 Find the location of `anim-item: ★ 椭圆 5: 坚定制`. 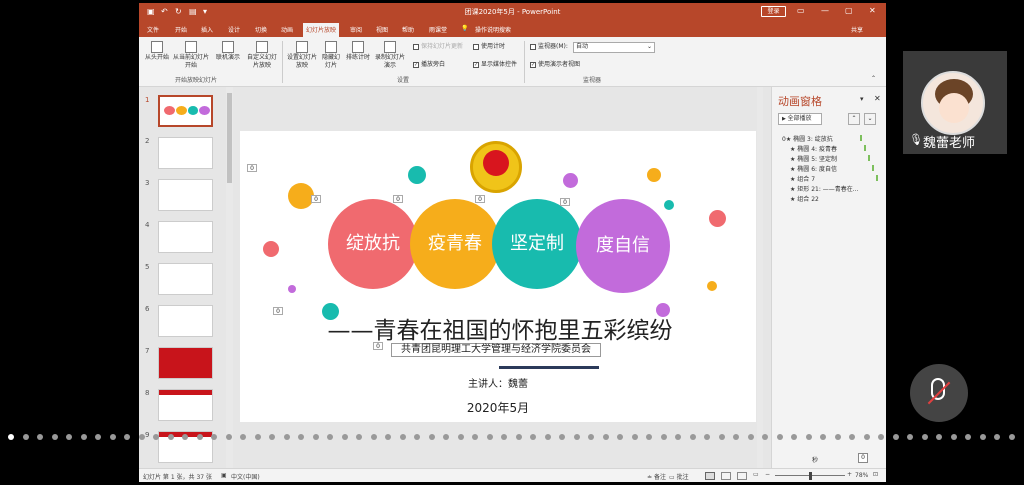

anim-item: ★ 椭圆 5: 坚定制 is located at coordinates (813, 158).